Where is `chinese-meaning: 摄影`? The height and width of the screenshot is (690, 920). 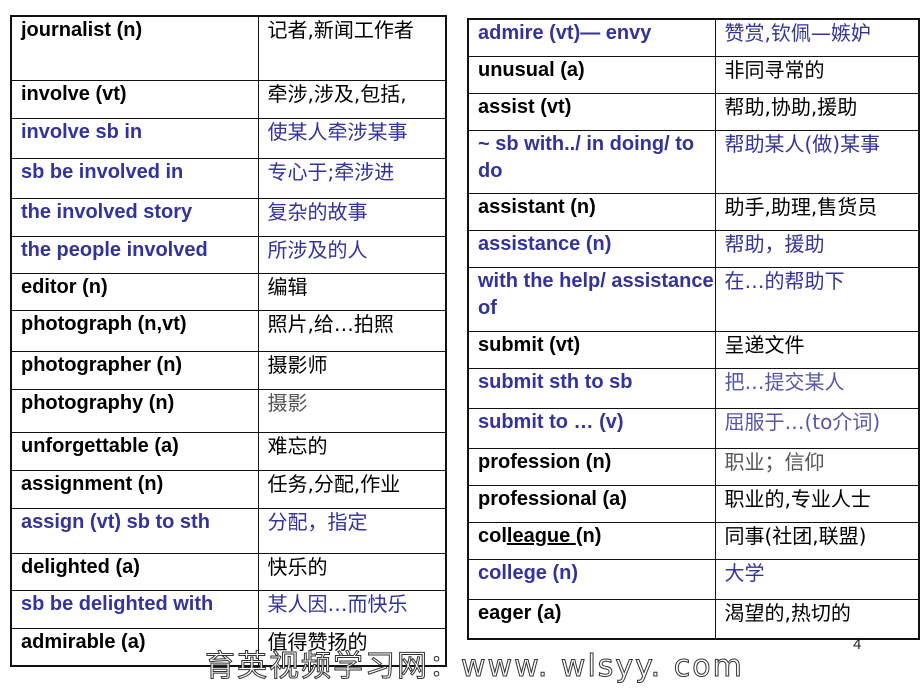
chinese-meaning: 摄影 is located at coordinates (352, 410).